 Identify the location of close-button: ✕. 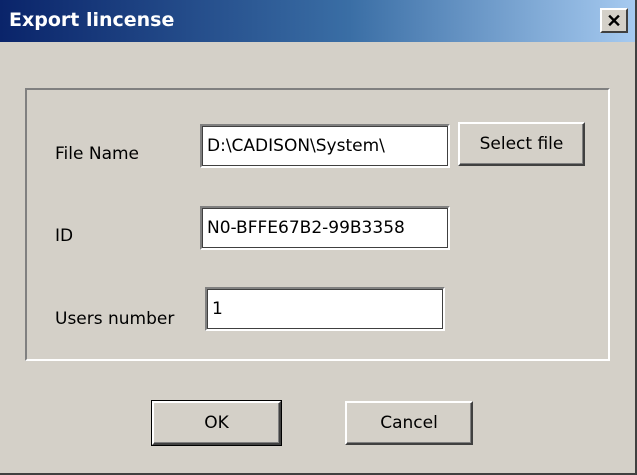
(614, 20).